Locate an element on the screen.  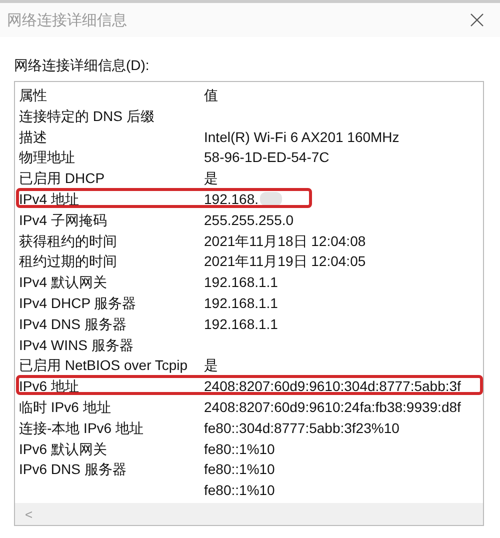
column-header: 值 is located at coordinates (211, 95).